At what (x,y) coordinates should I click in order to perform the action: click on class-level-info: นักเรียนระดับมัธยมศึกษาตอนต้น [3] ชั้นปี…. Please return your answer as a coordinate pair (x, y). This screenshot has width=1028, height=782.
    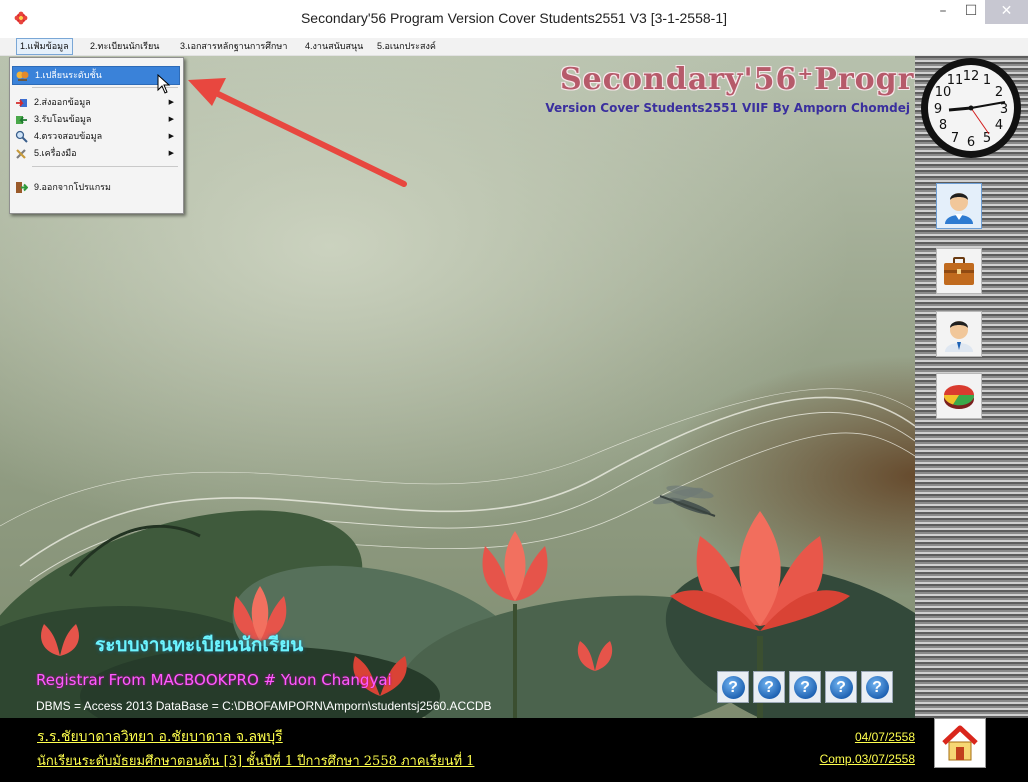
    Looking at the image, I should click on (256, 761).